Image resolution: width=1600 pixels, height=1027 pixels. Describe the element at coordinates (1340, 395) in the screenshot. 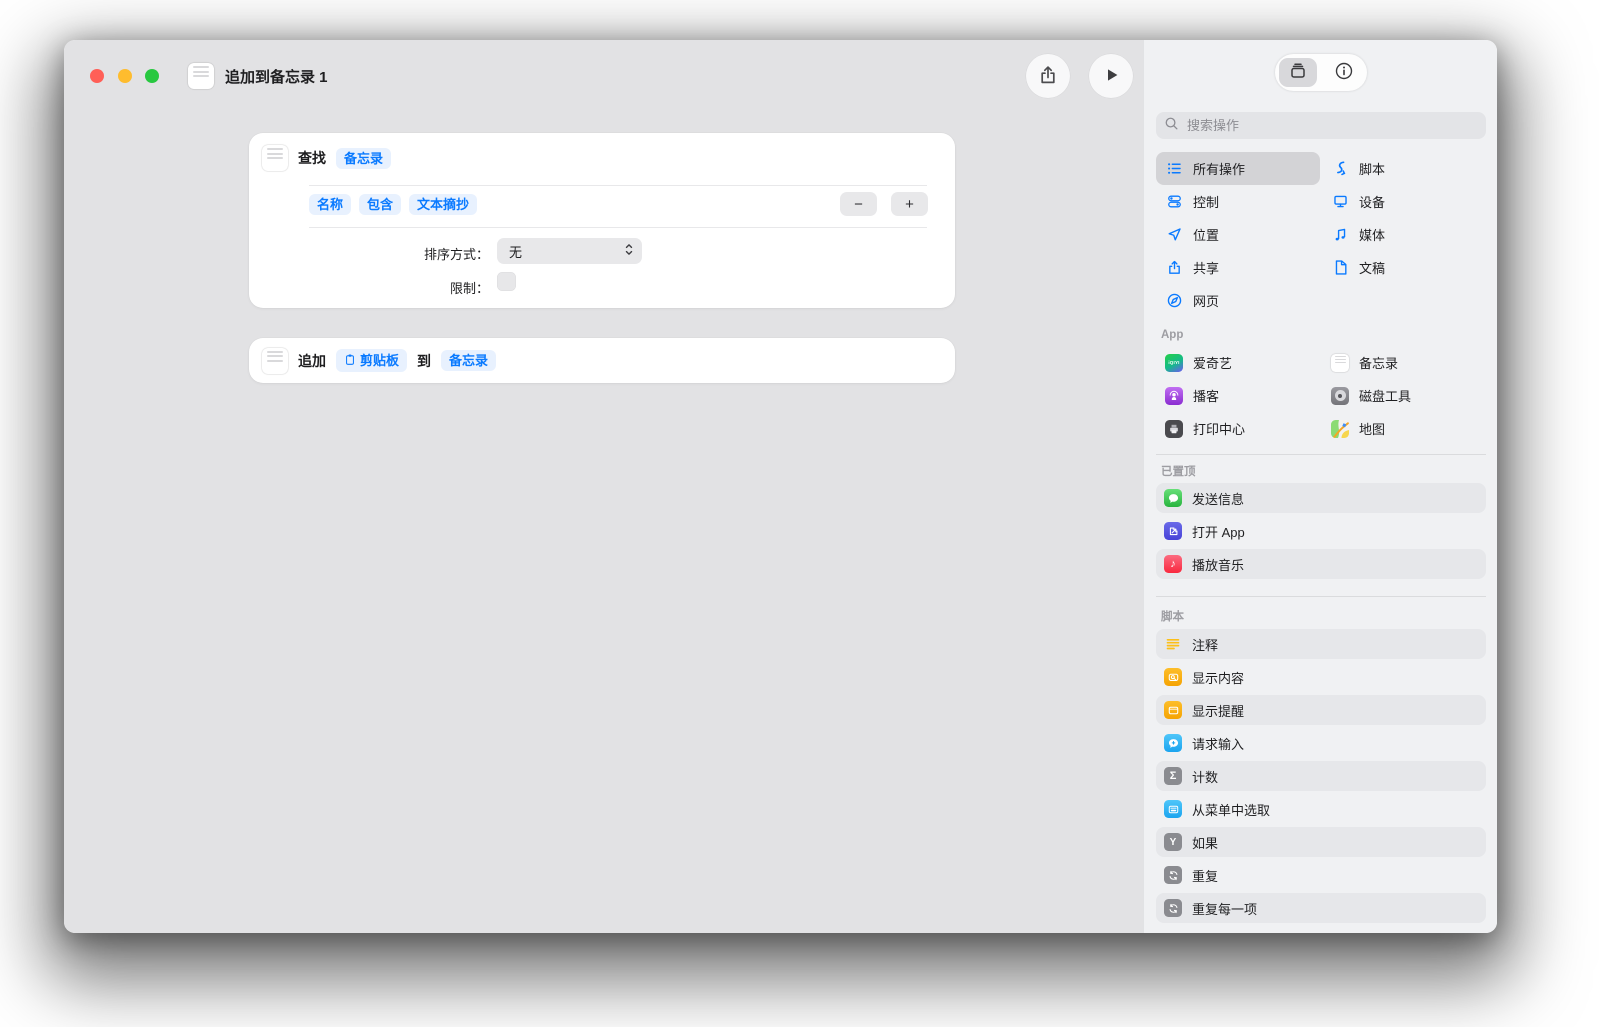

I see `disk-utility-app-icon` at that location.